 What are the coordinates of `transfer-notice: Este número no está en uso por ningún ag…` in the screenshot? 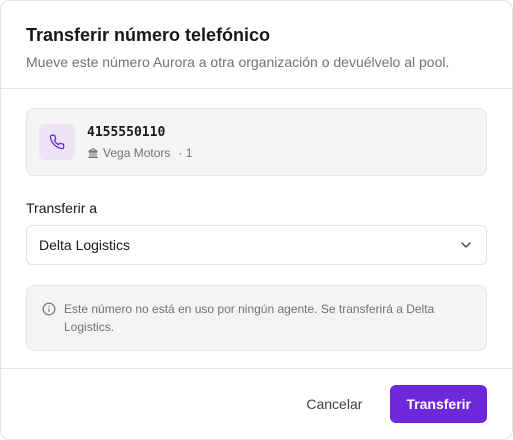 It's located at (256, 318).